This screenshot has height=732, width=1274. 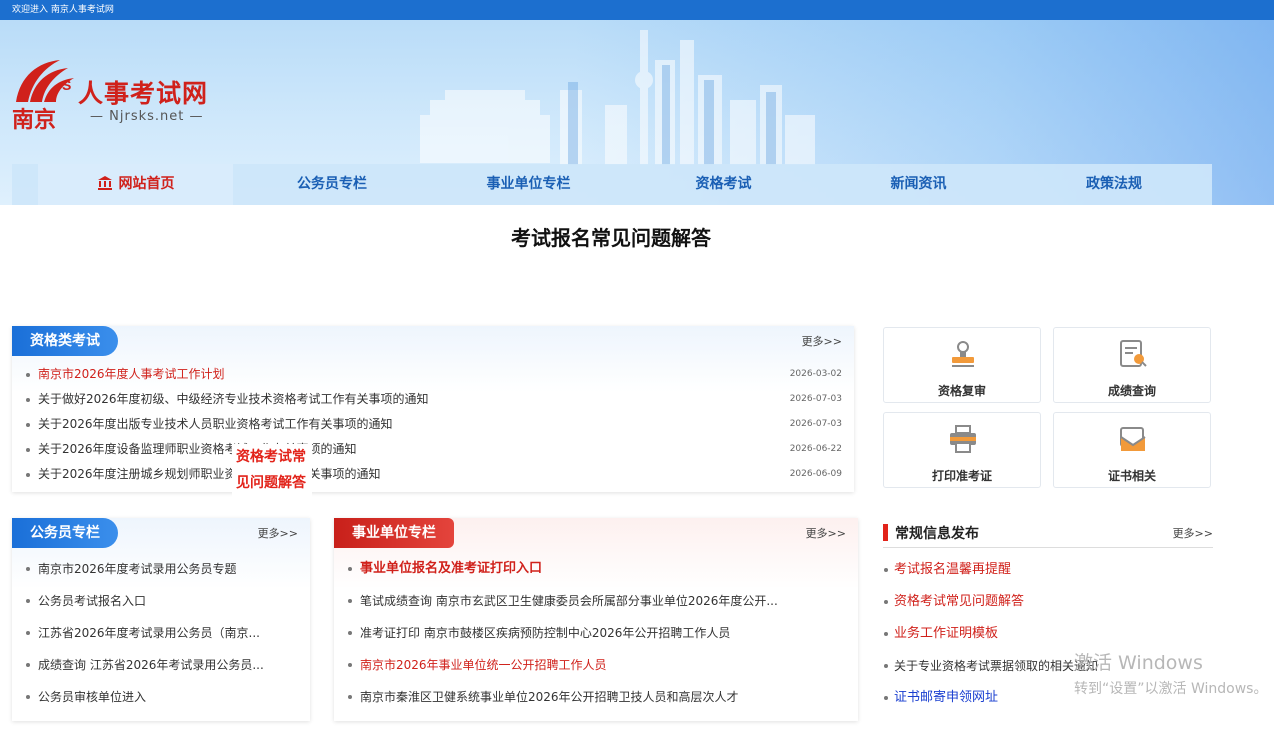 What do you see at coordinates (918, 184) in the screenshot?
I see `nav-news: 新闻资讯` at bounding box center [918, 184].